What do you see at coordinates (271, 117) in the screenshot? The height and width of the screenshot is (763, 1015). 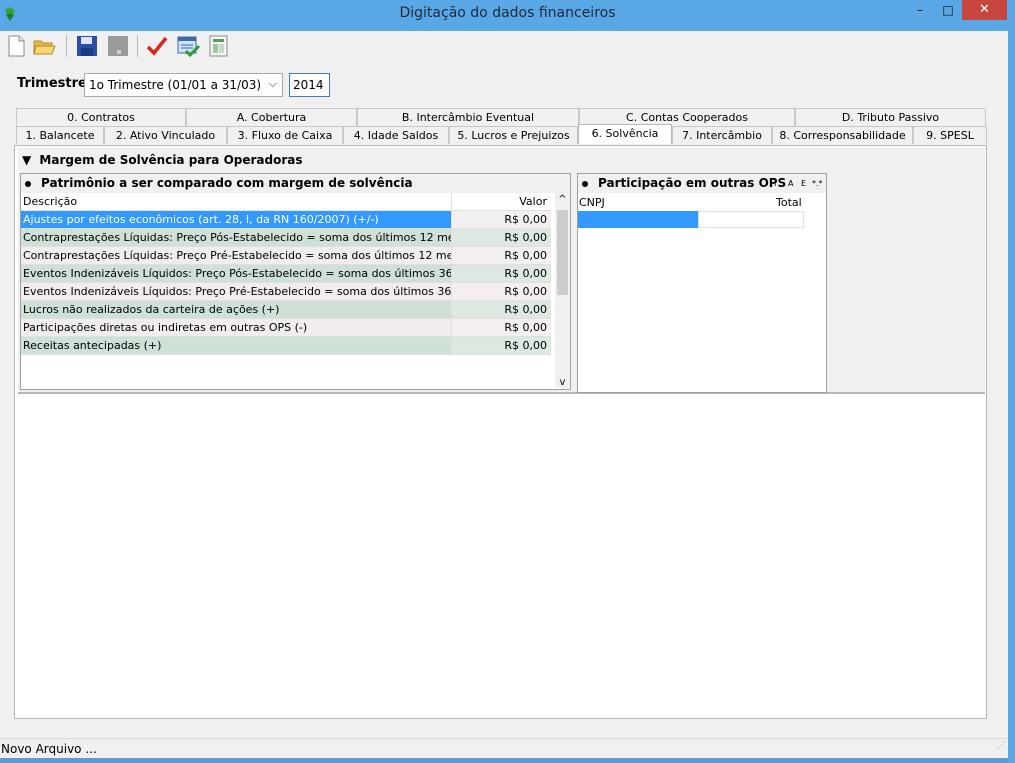 I see `tab-cobertura: A. Cobertura` at bounding box center [271, 117].